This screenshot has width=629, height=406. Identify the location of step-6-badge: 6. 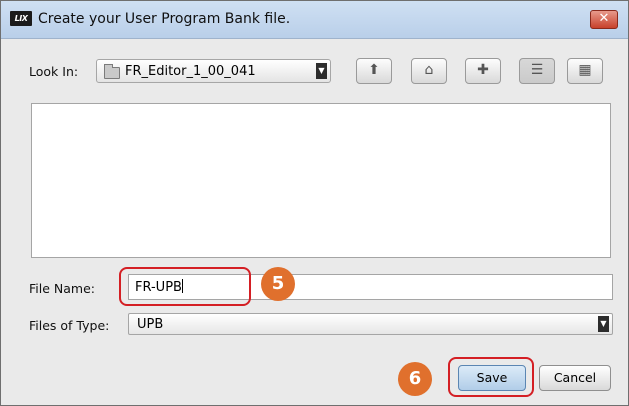
(415, 379).